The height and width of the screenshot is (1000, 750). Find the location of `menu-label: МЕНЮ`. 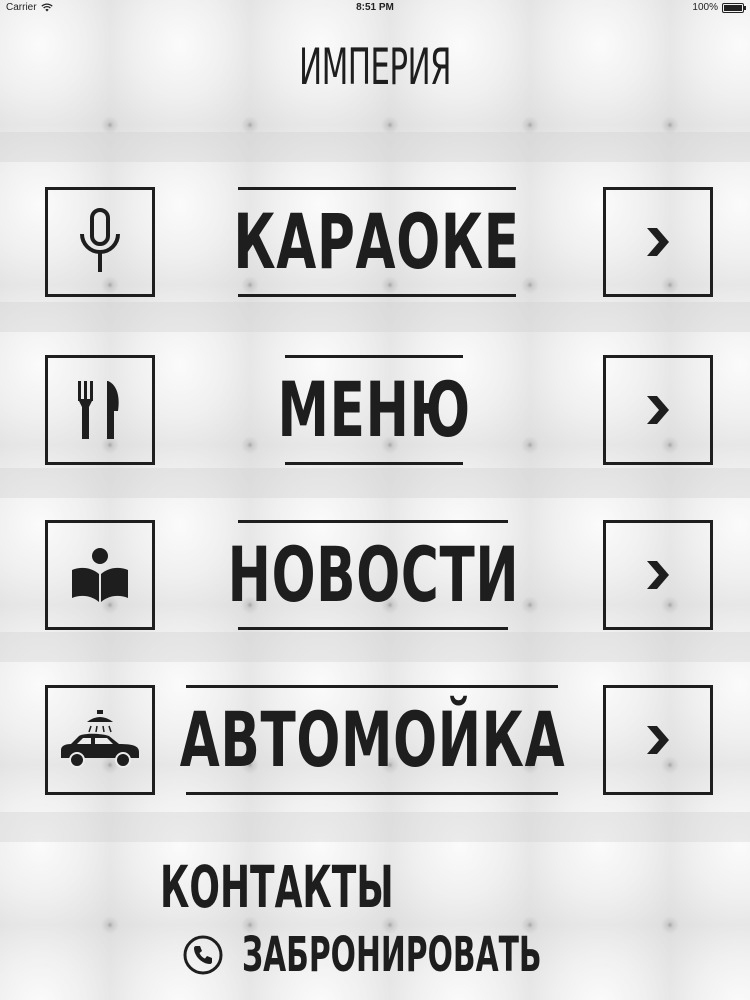

menu-label: МЕНЮ is located at coordinates (374, 409).